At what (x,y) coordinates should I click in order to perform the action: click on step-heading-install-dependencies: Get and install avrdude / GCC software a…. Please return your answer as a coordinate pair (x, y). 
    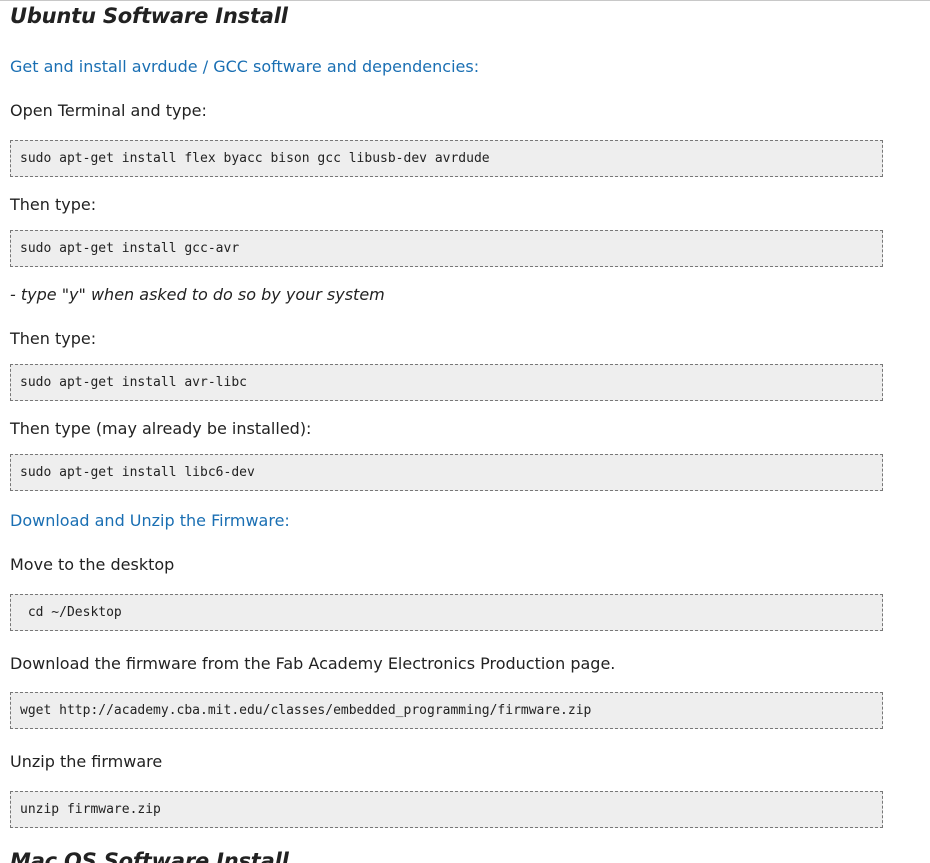
    Looking at the image, I should click on (245, 66).